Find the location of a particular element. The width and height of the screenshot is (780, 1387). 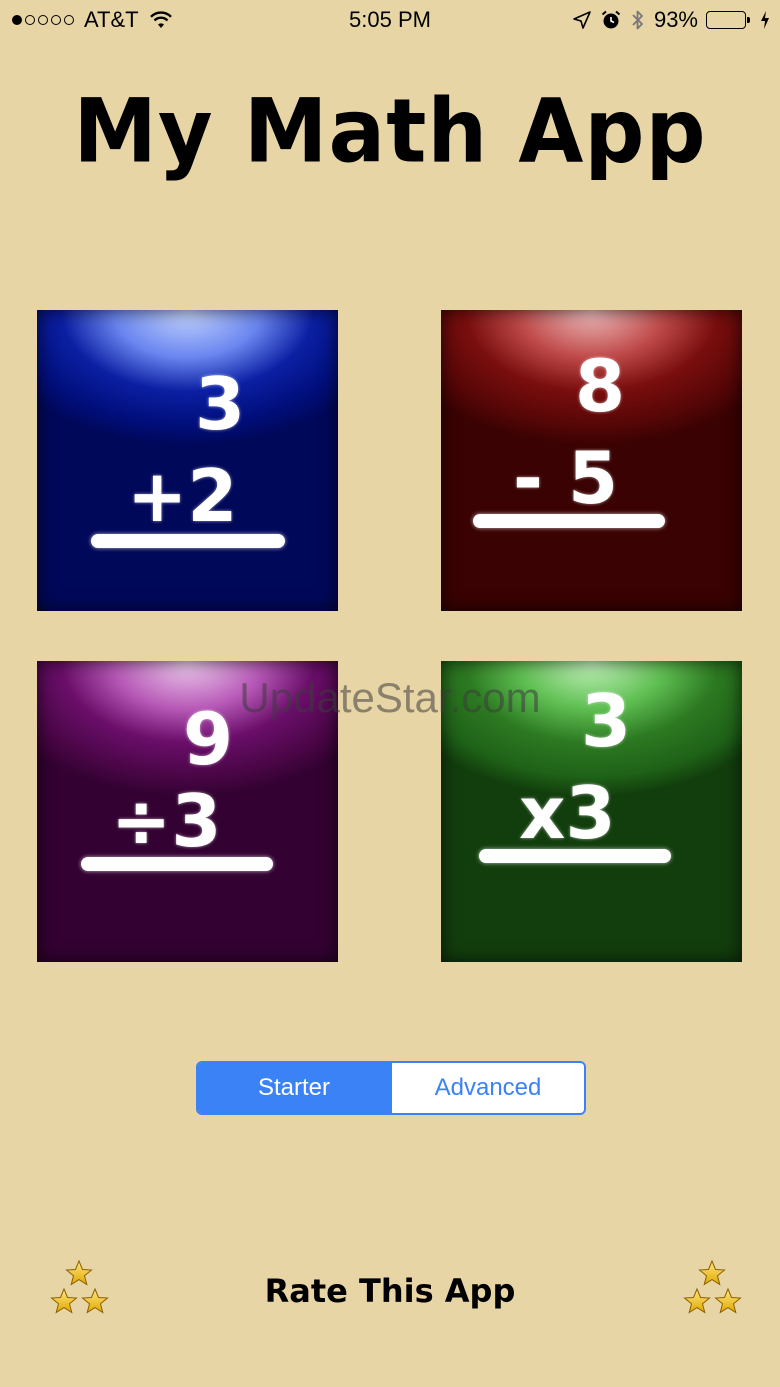

bluetooth-icon is located at coordinates (637, 20).